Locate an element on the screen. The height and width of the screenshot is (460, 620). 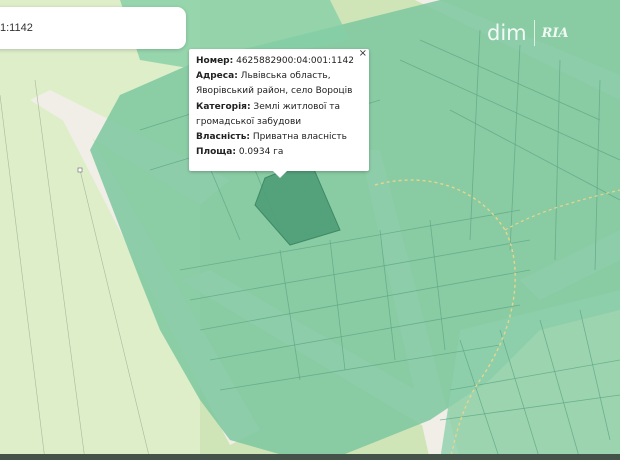
parcel-ownership-value: Приватна власність is located at coordinates (299, 137).